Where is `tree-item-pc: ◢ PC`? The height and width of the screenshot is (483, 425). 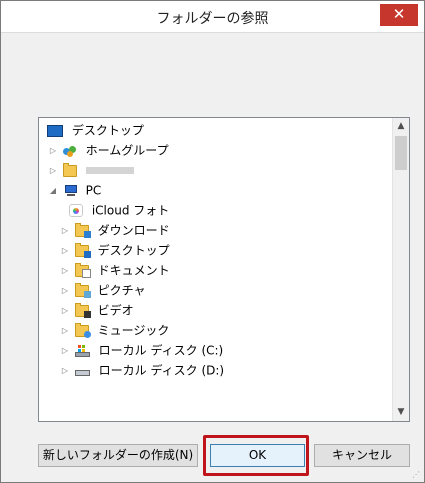 tree-item-pc: ◢ PC is located at coordinates (74, 190).